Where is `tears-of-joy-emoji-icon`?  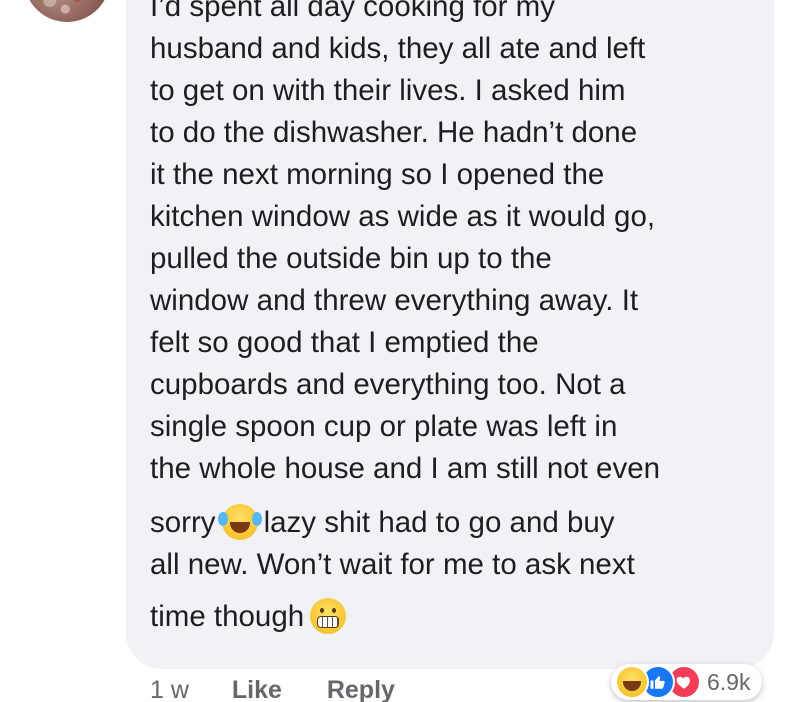
tears-of-joy-emoji-icon is located at coordinates (237, 522).